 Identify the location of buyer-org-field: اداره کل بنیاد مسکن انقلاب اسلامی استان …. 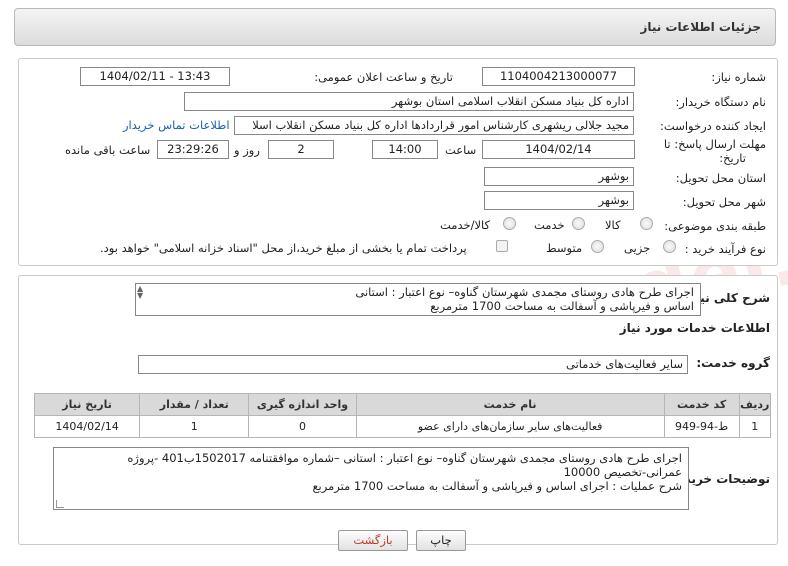
(409, 101).